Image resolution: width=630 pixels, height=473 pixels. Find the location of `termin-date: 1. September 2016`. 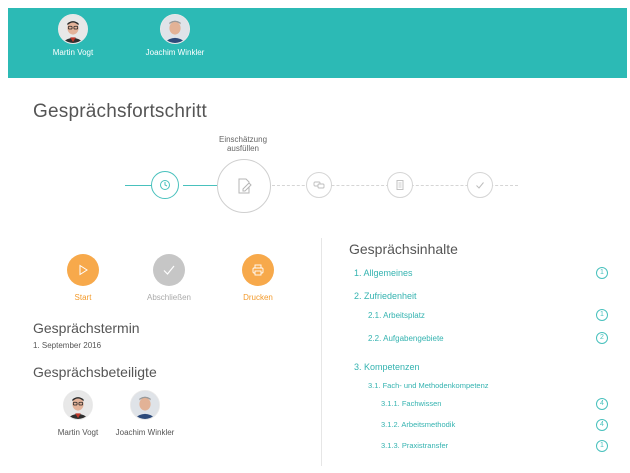

termin-date: 1. September 2016 is located at coordinates (67, 345).